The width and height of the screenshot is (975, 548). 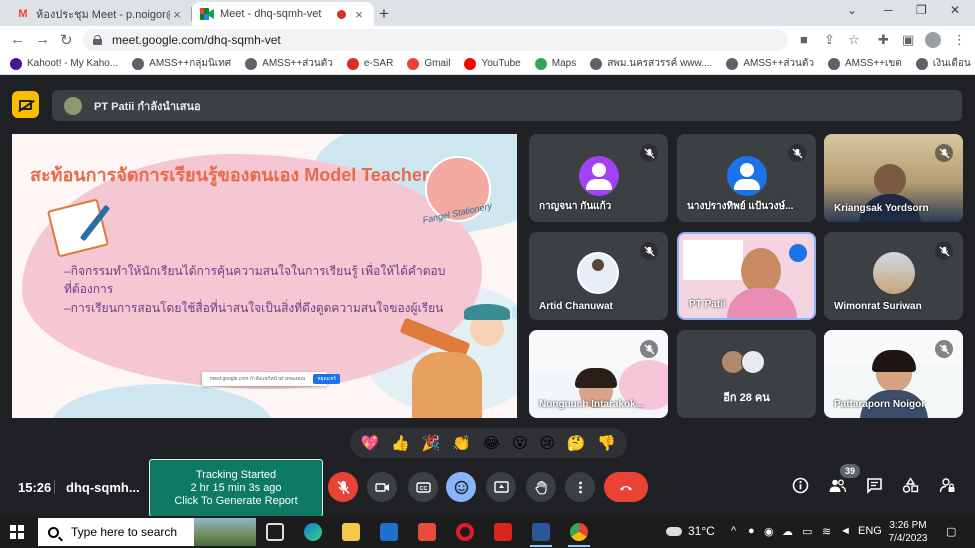 What do you see at coordinates (746, 374) in the screenshot?
I see `others-tile: อีก 28 คน` at bounding box center [746, 374].